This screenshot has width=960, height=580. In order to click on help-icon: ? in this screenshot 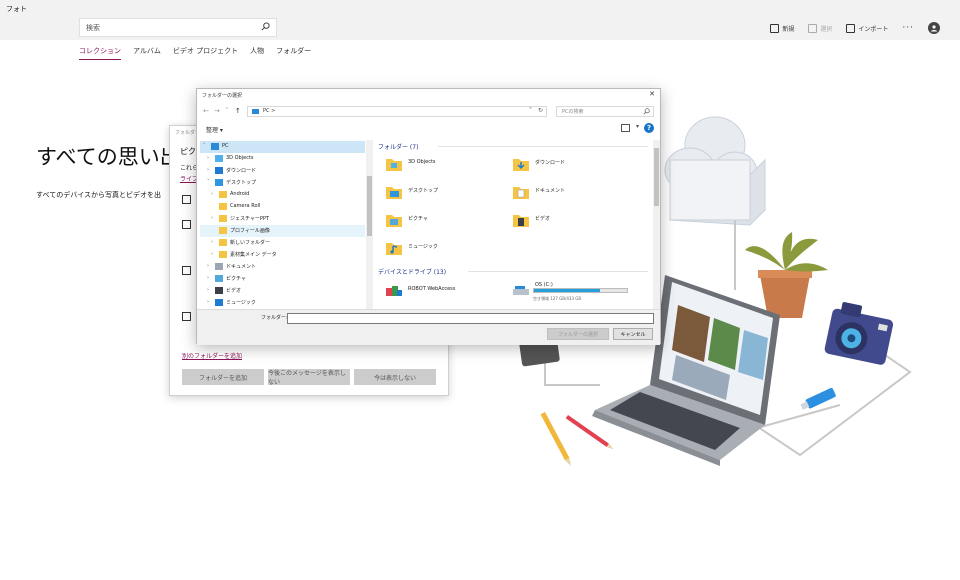, I will do `click(649, 128)`.